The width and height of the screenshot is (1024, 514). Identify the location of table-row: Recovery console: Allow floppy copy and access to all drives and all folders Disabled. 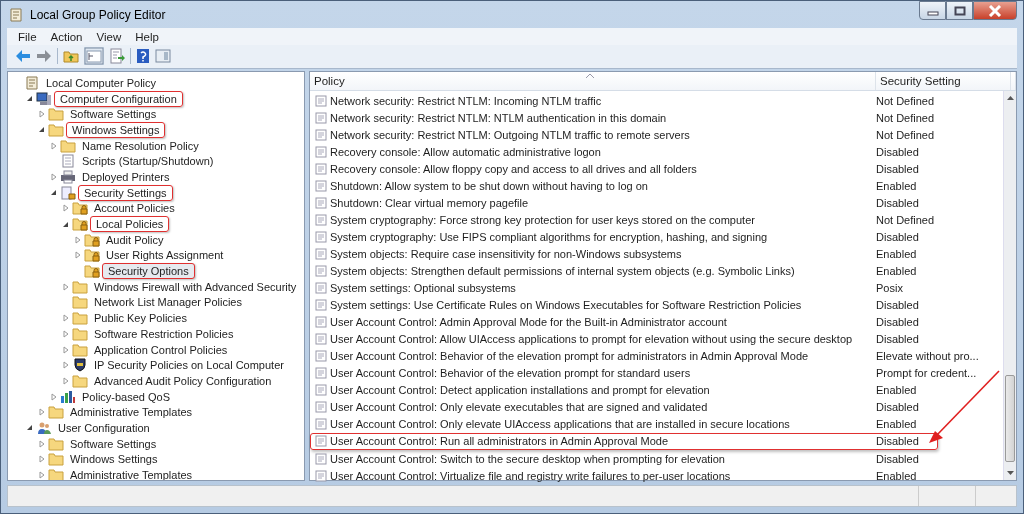
(656, 169).